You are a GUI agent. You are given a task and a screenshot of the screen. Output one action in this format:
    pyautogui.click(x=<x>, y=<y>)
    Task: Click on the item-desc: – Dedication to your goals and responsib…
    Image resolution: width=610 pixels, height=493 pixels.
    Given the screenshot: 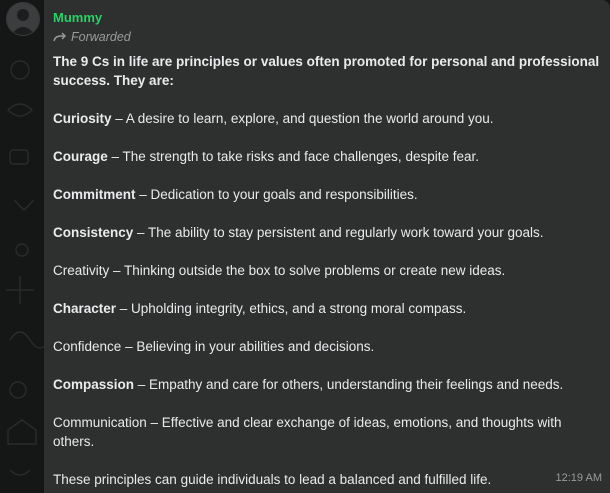 What is the action you would take?
    pyautogui.click(x=276, y=194)
    